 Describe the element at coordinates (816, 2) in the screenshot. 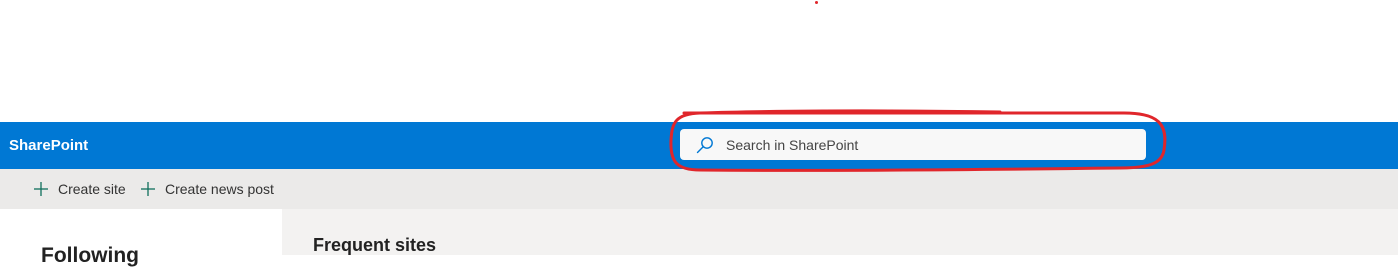

I see `annotation-dot` at that location.